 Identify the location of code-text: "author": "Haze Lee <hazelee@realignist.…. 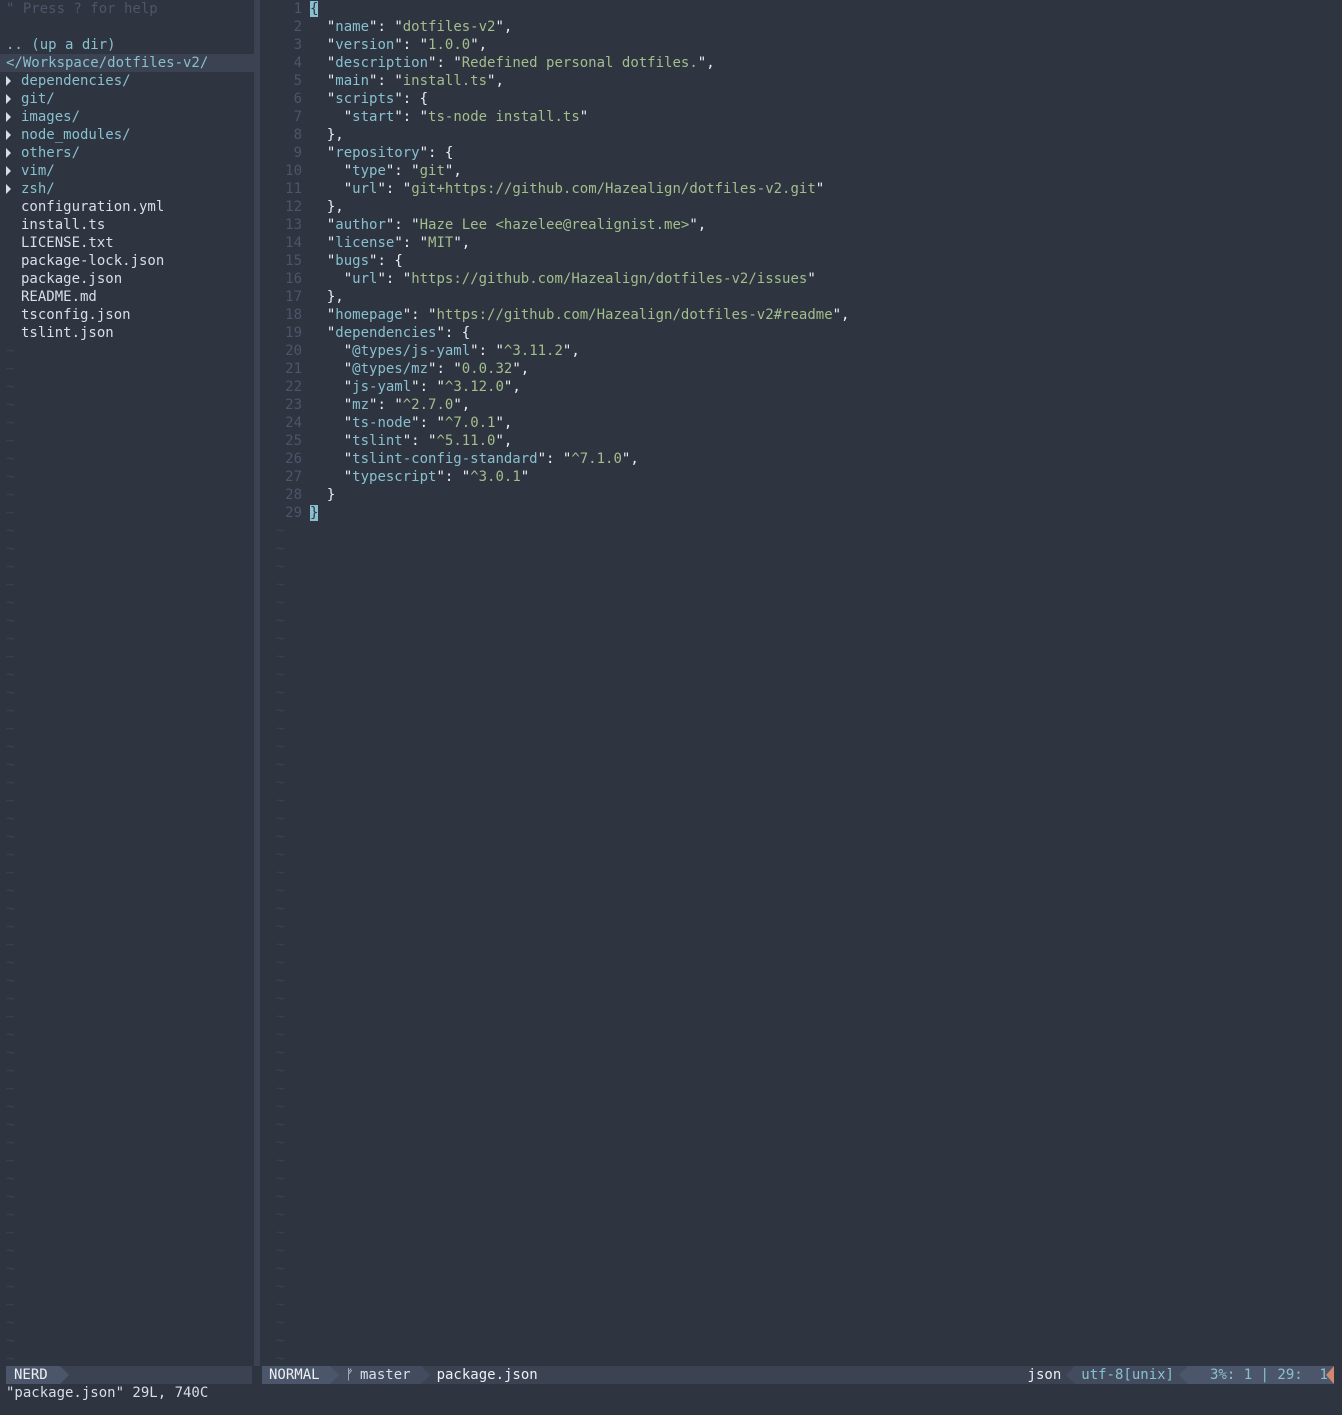
(516, 225).